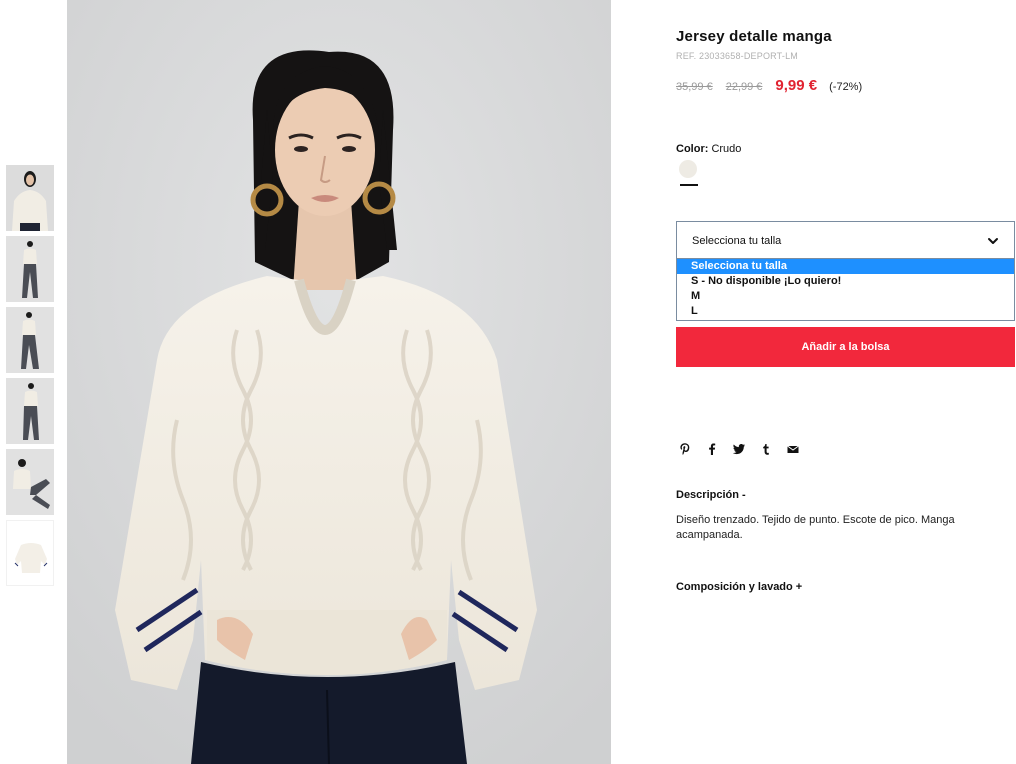 The image size is (1016, 764). What do you see at coordinates (846, 87) in the screenshot?
I see `discount-badge: (-72%)` at bounding box center [846, 87].